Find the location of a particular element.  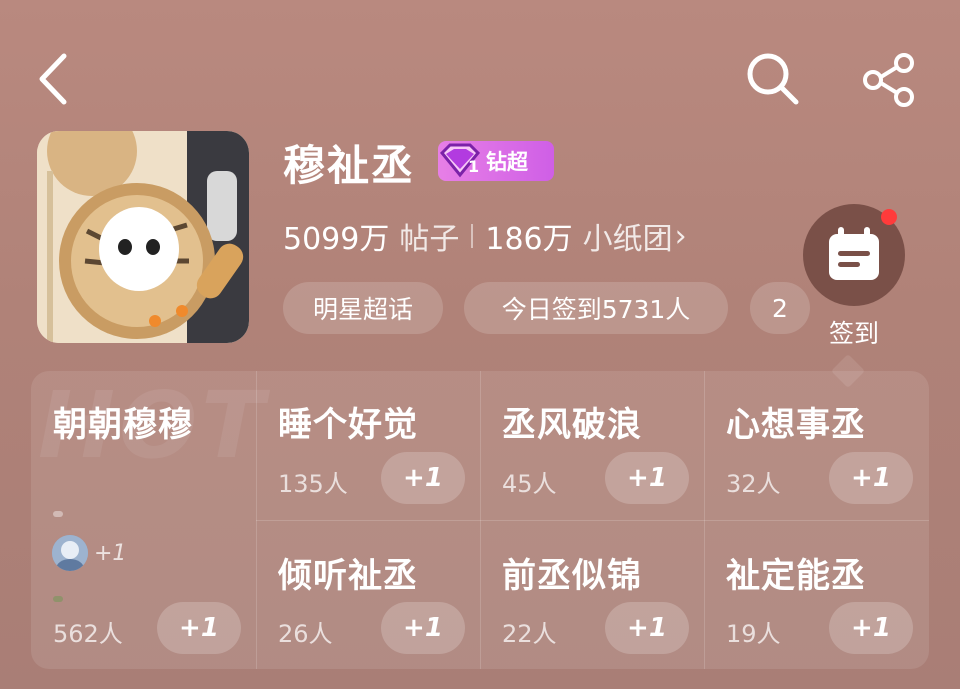

topic-title: 倾听祉丞 is located at coordinates (348, 572).